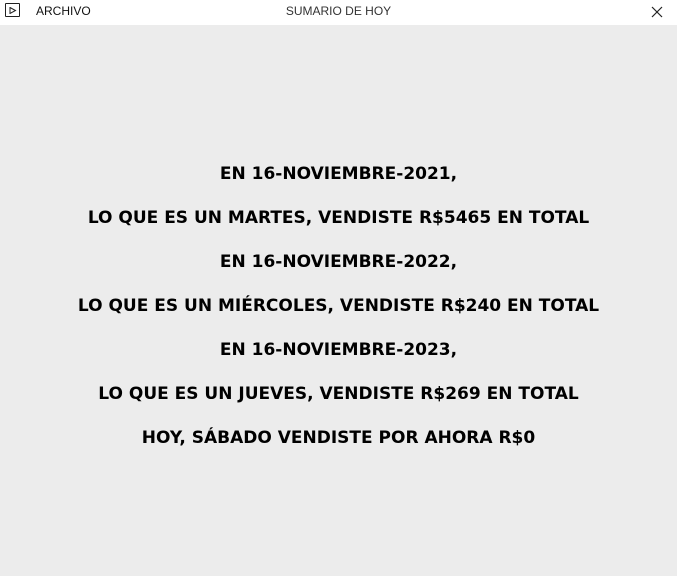 The width and height of the screenshot is (677, 576). Describe the element at coordinates (63, 11) in the screenshot. I see `menu-archivo: ARCHIVO` at that location.